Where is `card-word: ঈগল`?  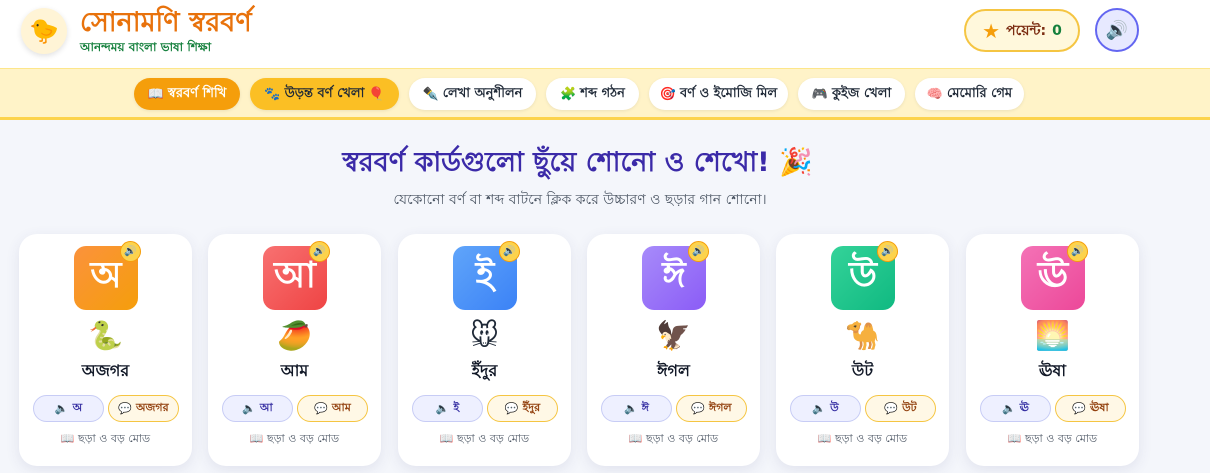
card-word: ঈগল is located at coordinates (673, 370).